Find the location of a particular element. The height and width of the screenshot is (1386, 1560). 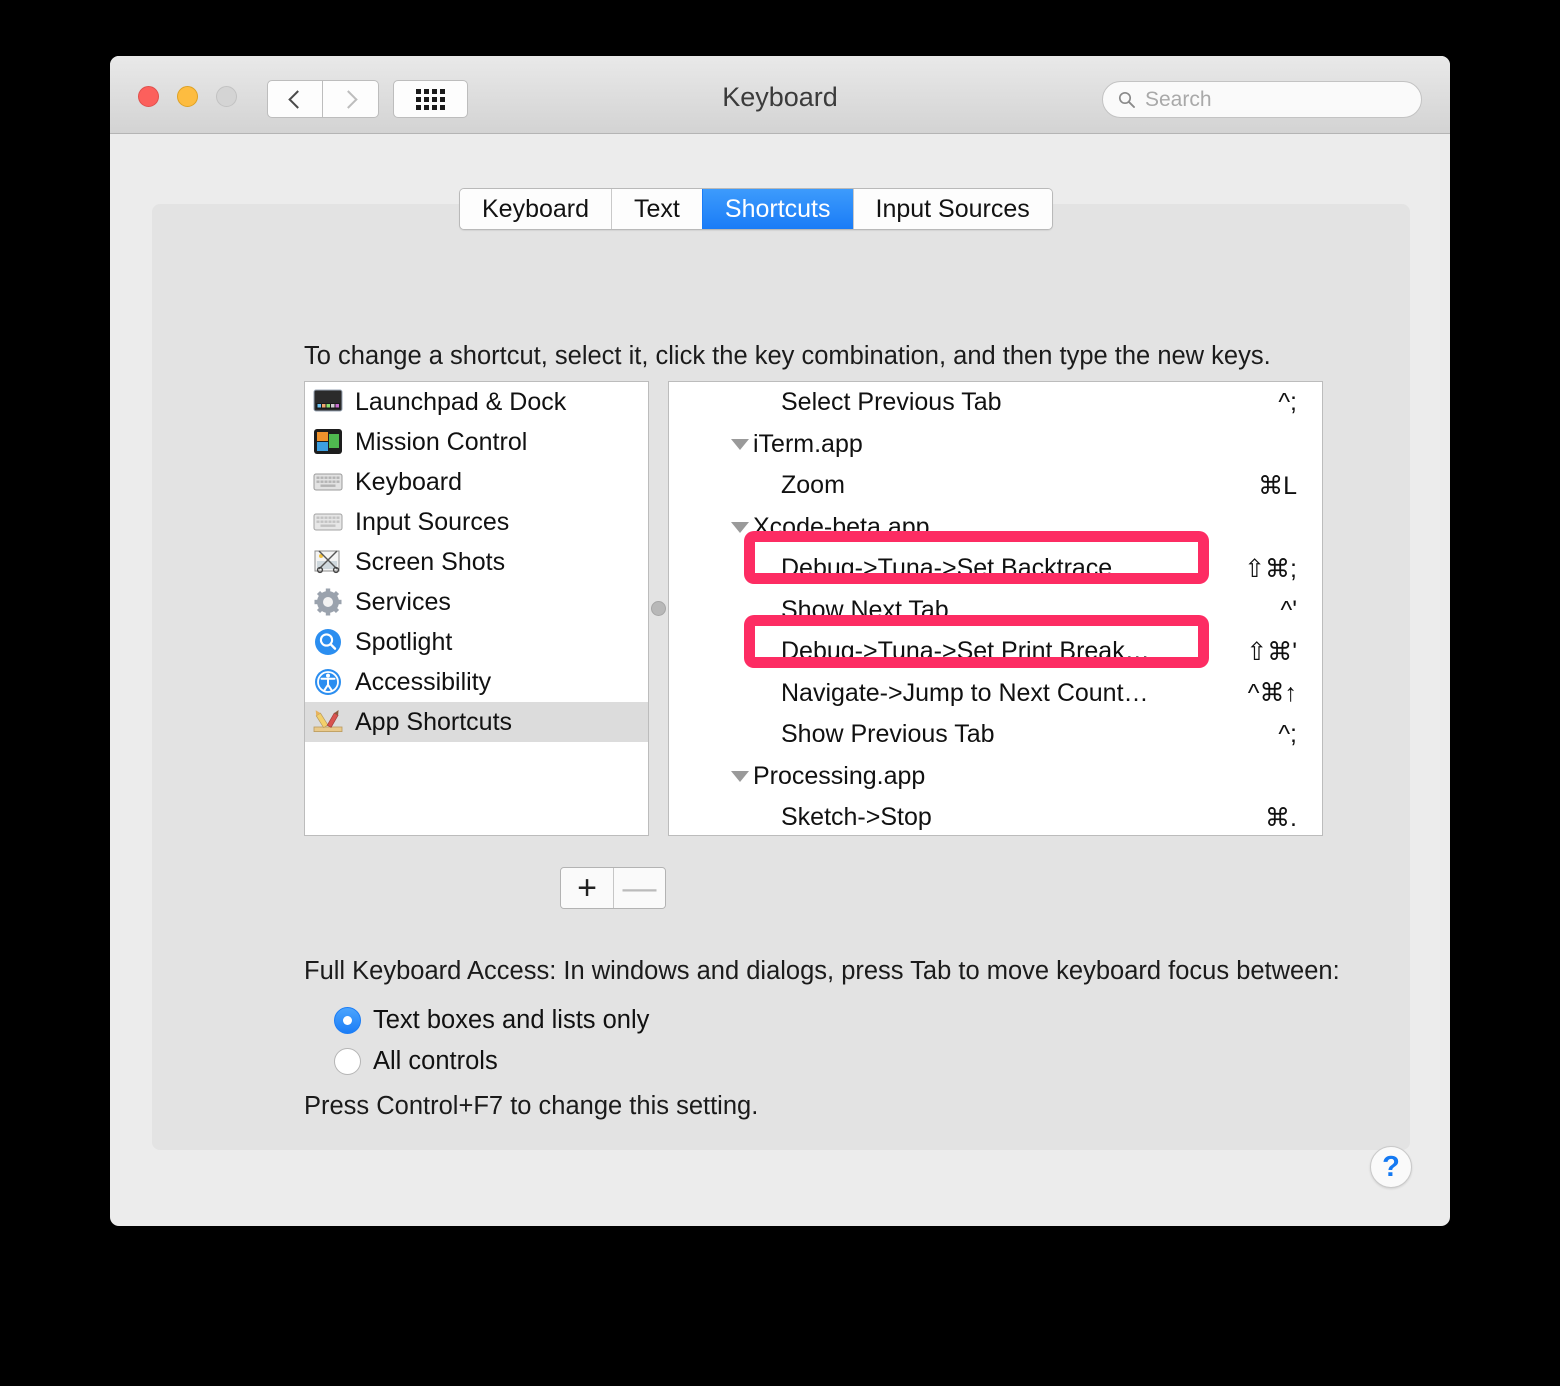

pane-splitter is located at coordinates (658, 608).